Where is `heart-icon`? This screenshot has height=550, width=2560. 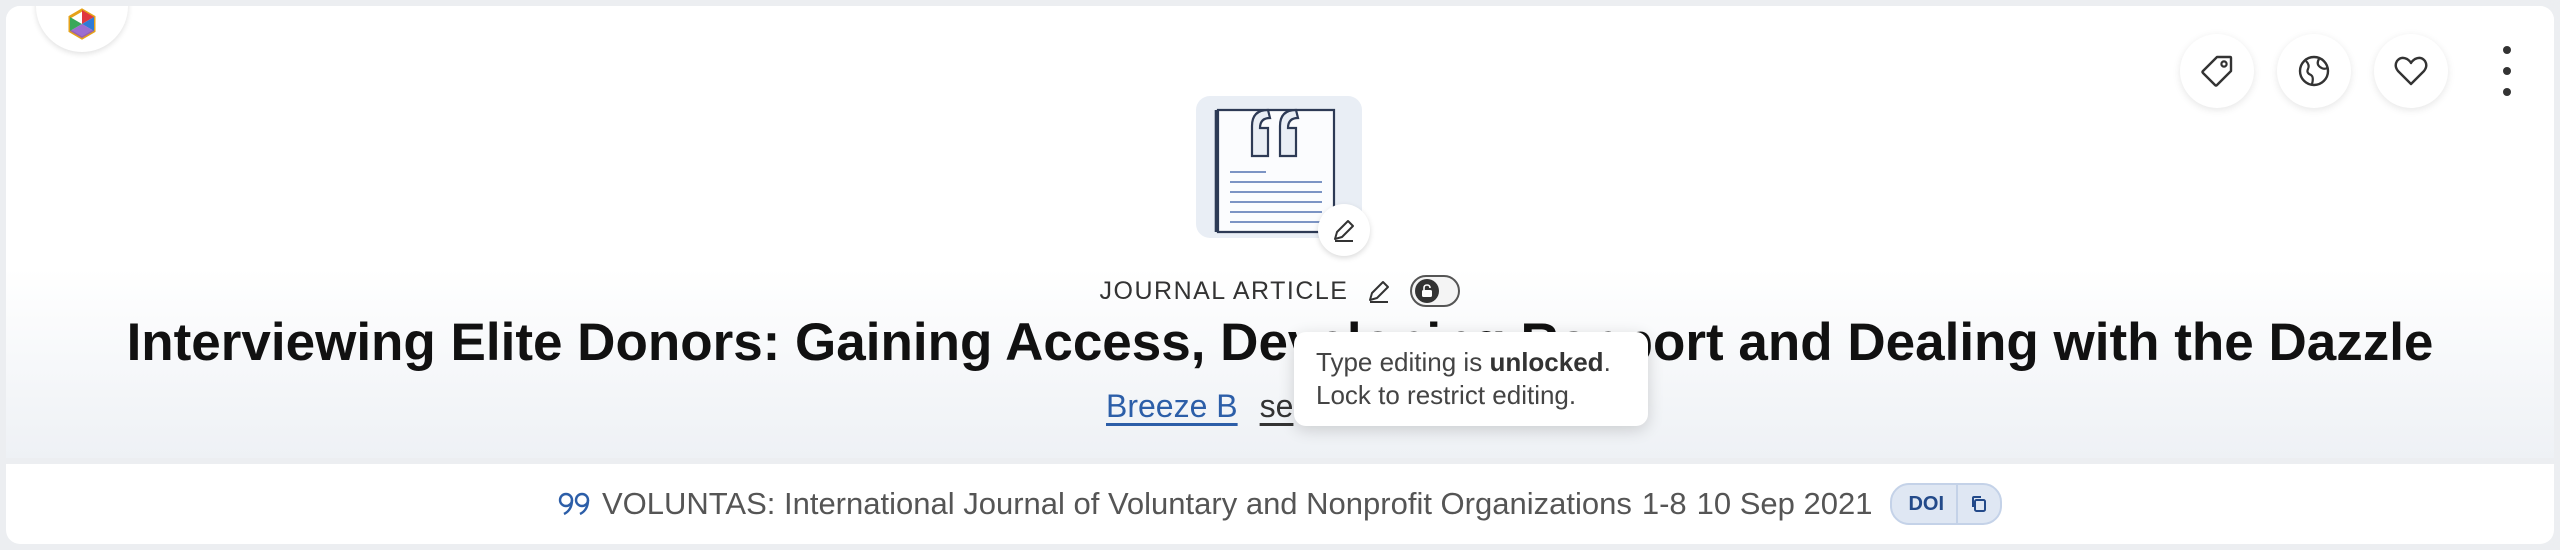
heart-icon is located at coordinates (2411, 71).